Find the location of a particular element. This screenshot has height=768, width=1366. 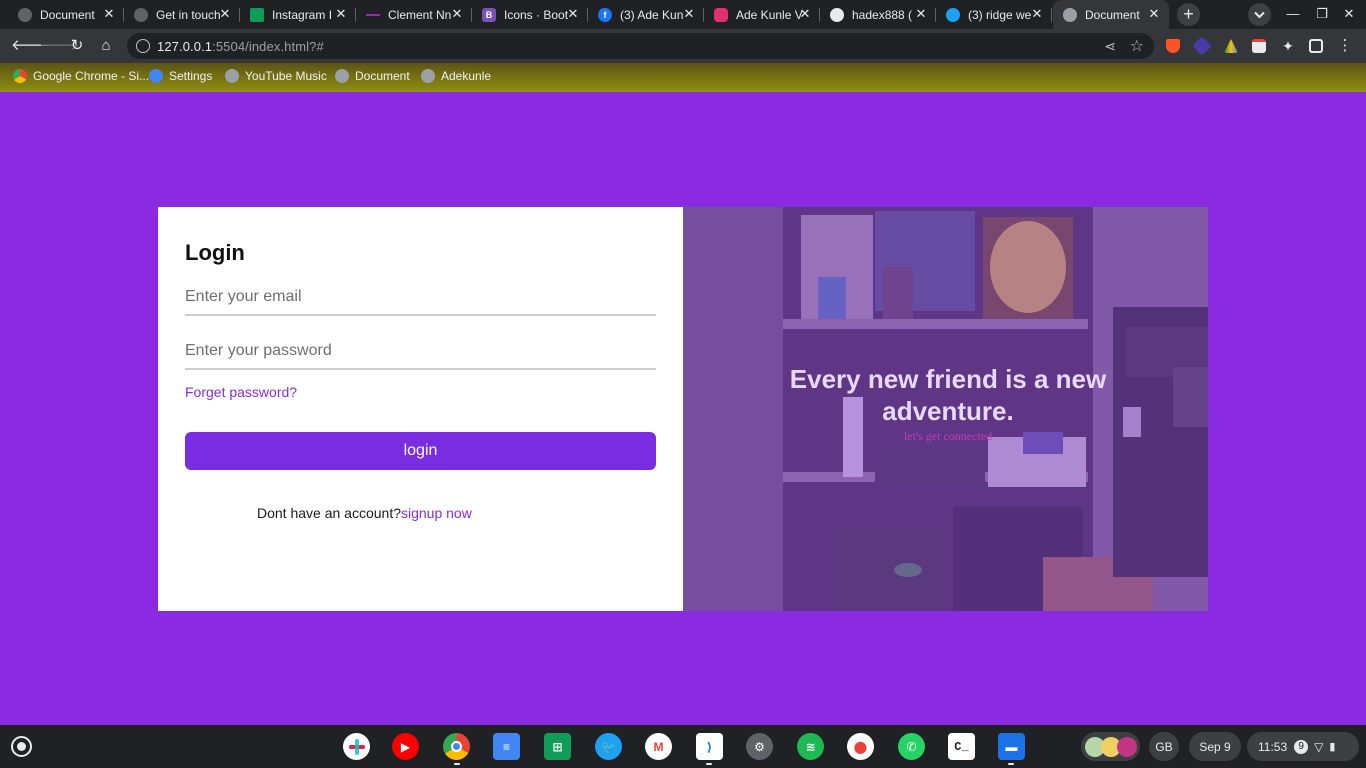

signup-prompt-text: Dont have an account? is located at coordinates (329, 513).